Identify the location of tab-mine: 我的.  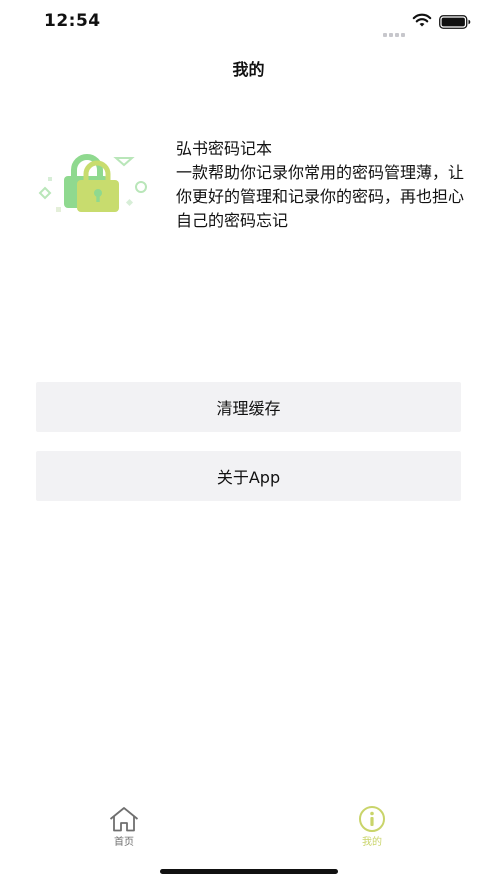
(372, 827).